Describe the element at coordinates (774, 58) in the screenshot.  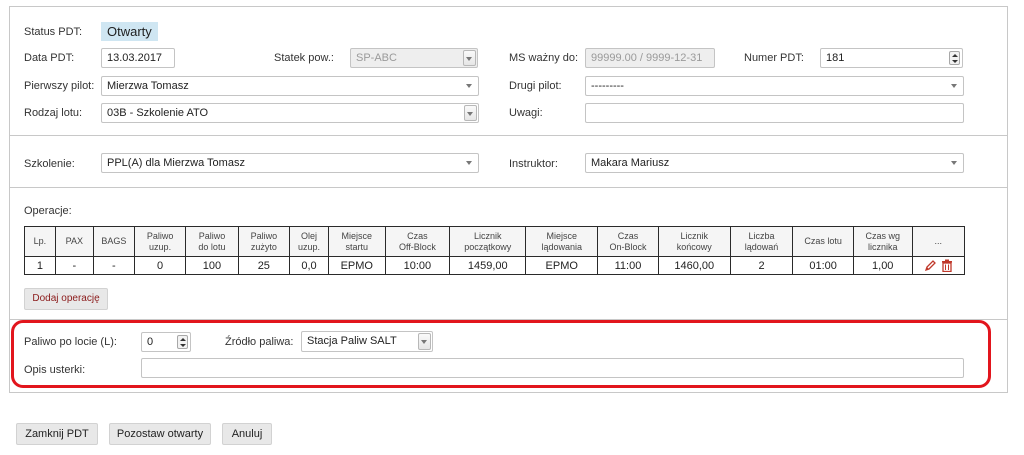
I see `pdt-number-label: Numer PDT:` at that location.